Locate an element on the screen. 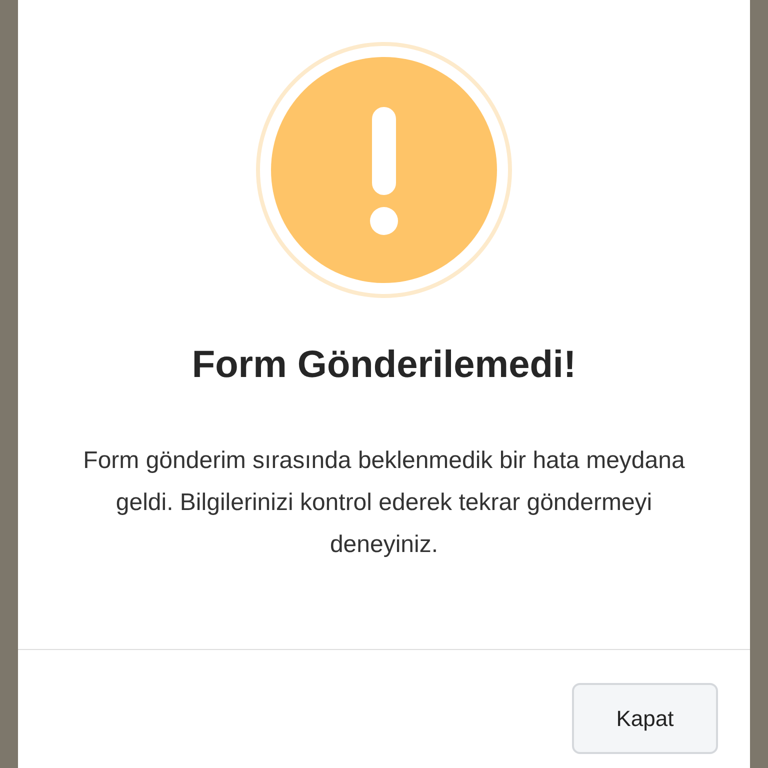 The height and width of the screenshot is (768, 768). warning-icon is located at coordinates (384, 170).